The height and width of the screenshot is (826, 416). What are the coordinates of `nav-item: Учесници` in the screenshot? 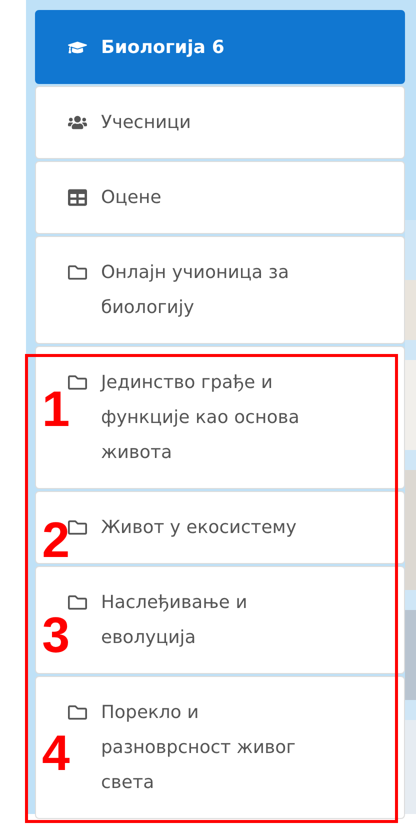 It's located at (220, 122).